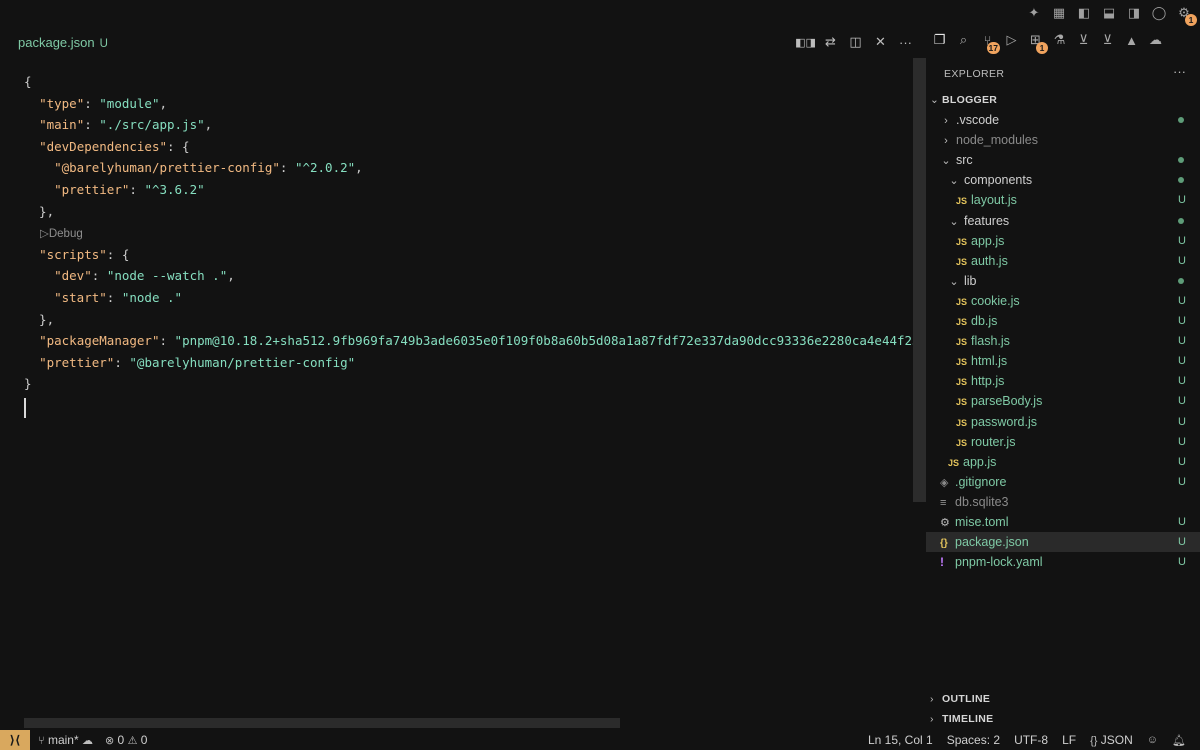 The height and width of the screenshot is (750, 1200). Describe the element at coordinates (900, 740) in the screenshot. I see `cursor-position: Ln 15, Col 1` at that location.